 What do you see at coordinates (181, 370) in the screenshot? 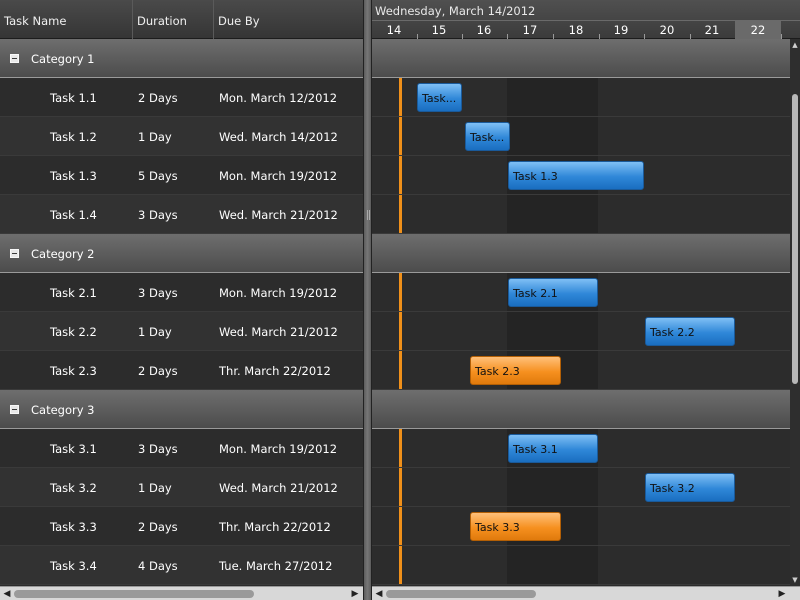
I see `task-row: Task 2.3 2 Days Thr. March 22/2012` at bounding box center [181, 370].